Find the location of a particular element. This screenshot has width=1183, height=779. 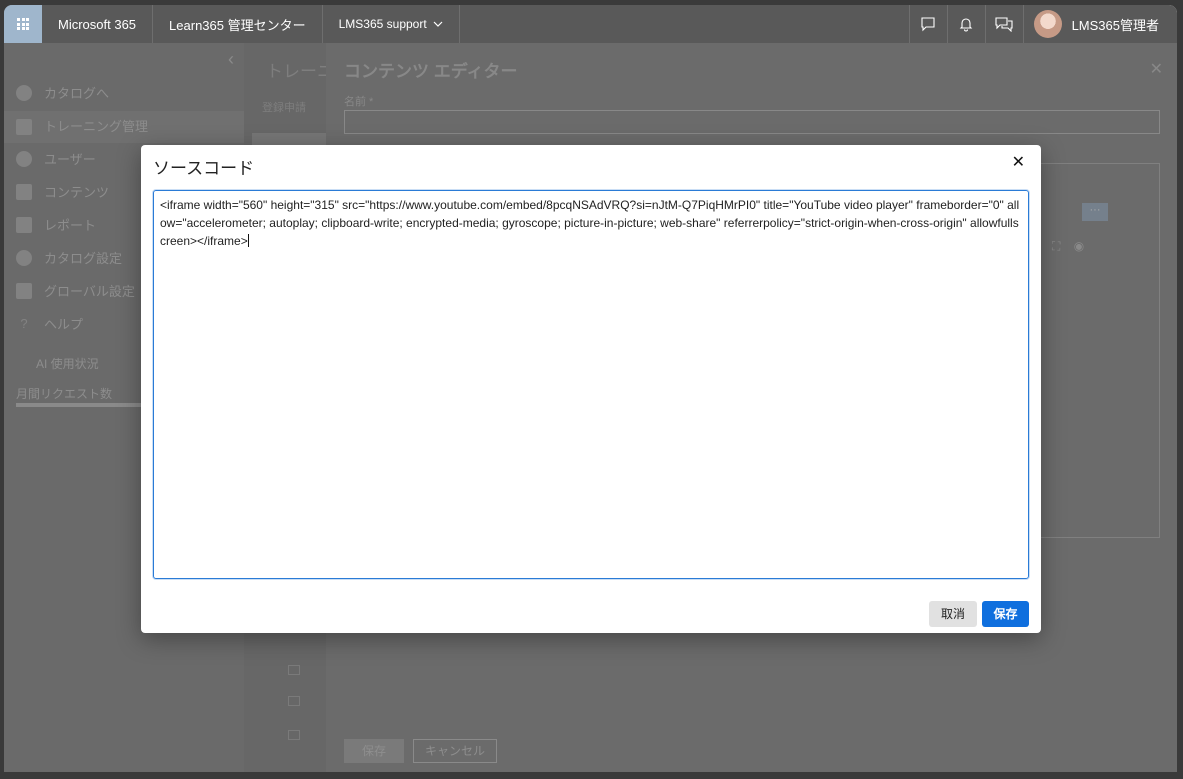

editor-save-button: 保存 is located at coordinates (374, 751).